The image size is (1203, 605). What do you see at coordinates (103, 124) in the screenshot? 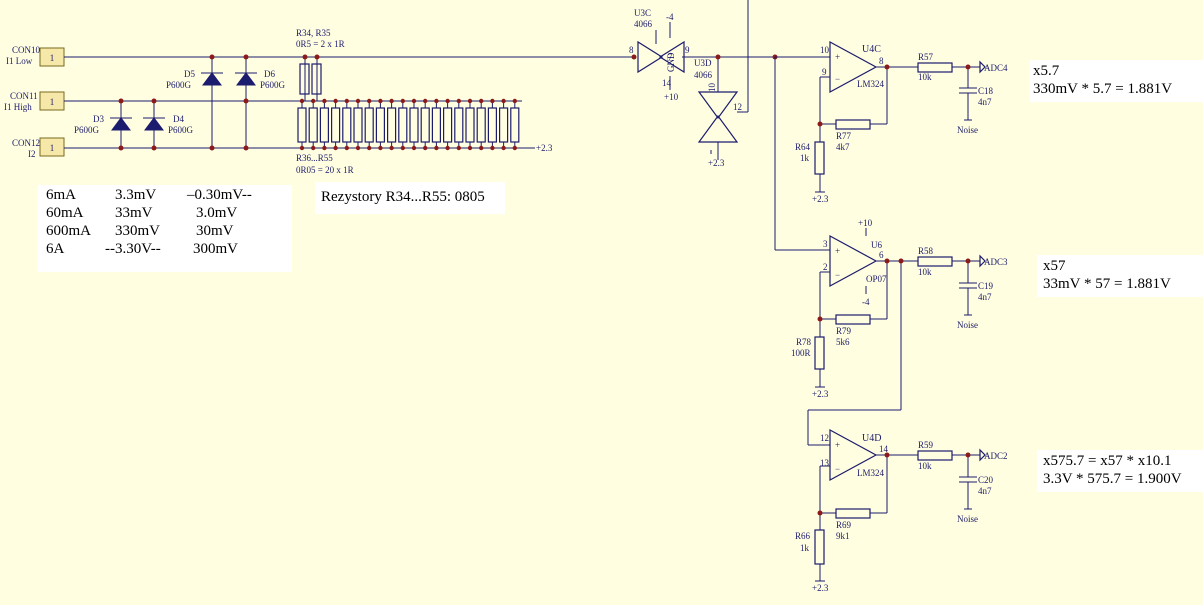
I see `diode-d3: D3 P600G` at bounding box center [103, 124].